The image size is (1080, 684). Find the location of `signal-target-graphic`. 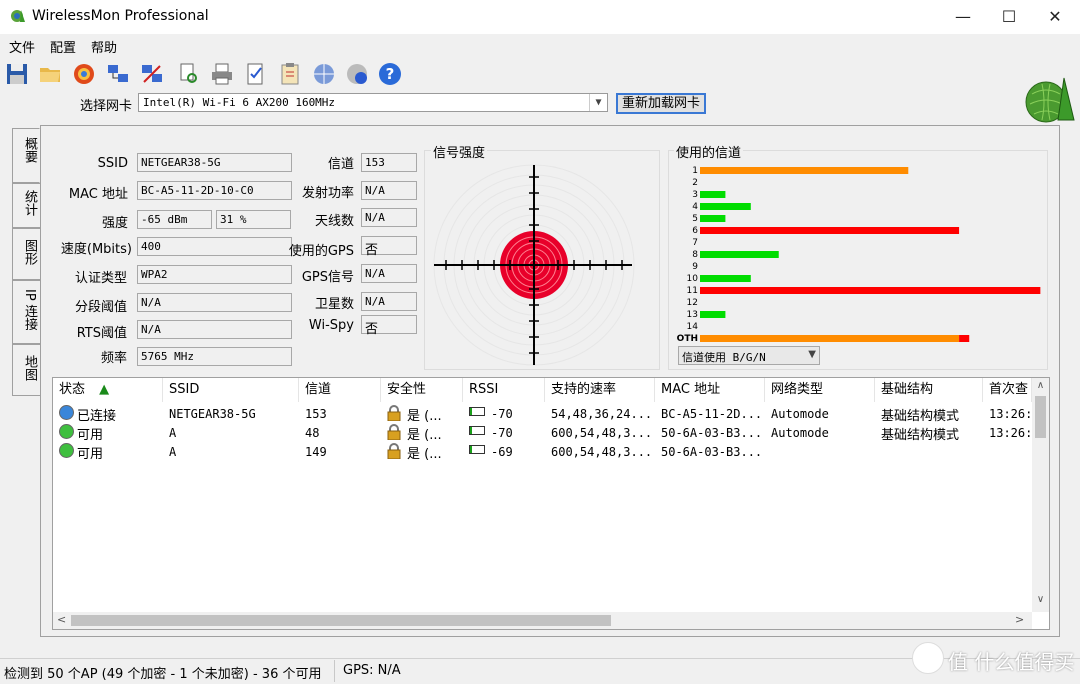

signal-target-graphic is located at coordinates (534, 265).